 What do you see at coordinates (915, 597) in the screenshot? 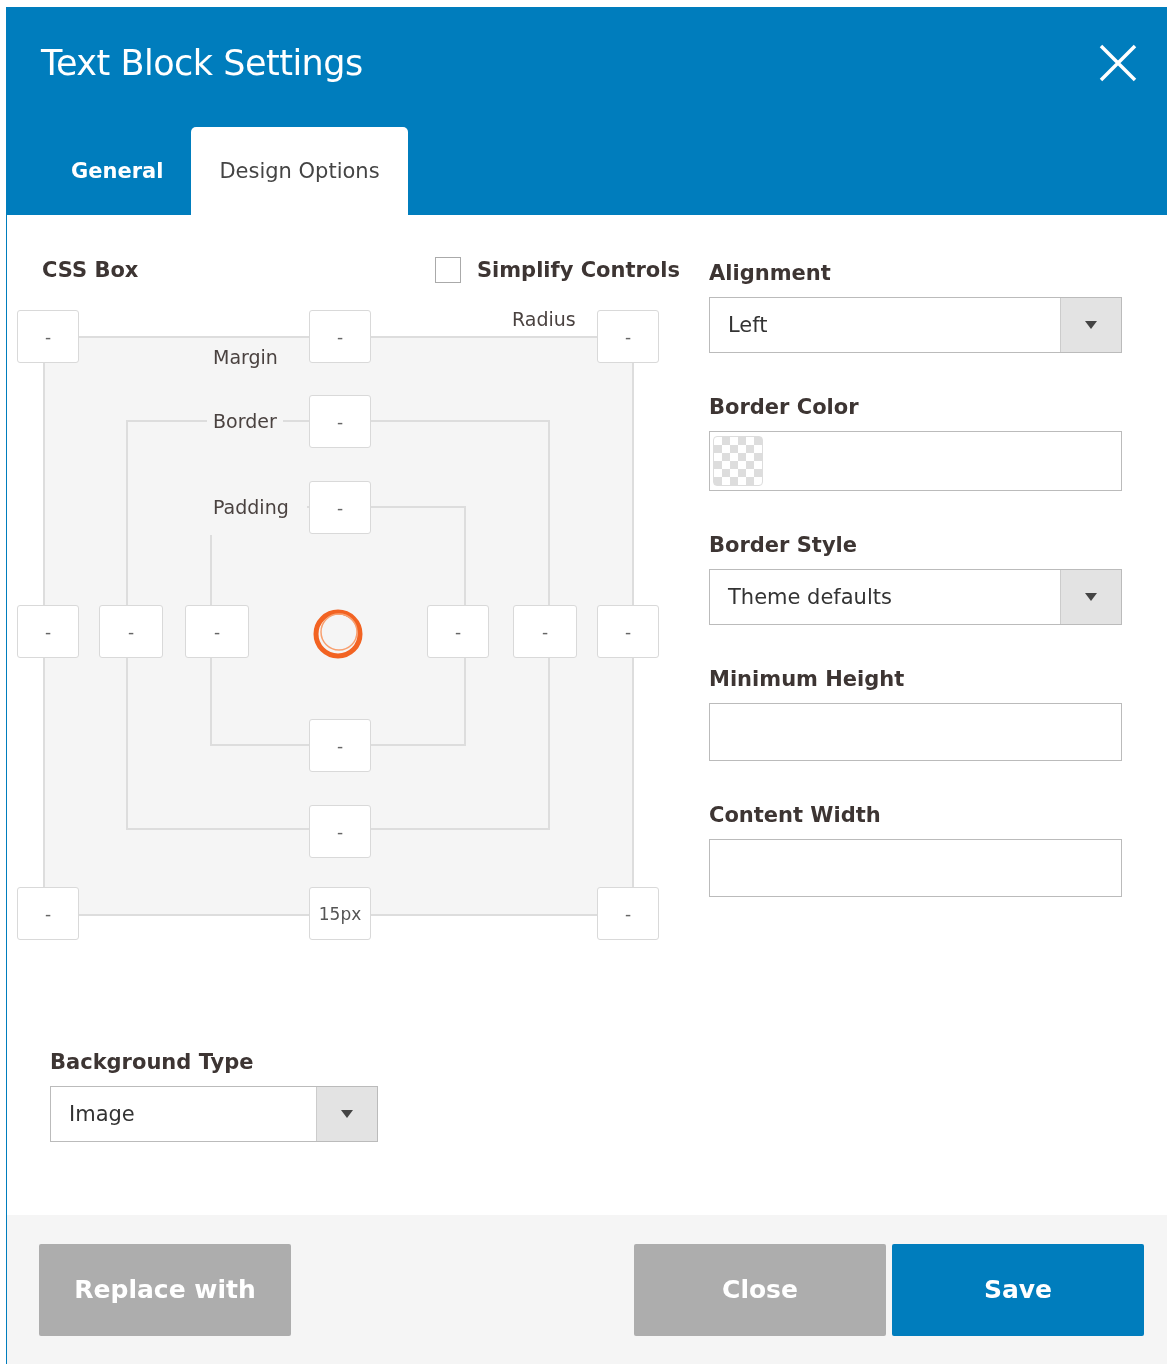
I see `dropdown: Theme defaults` at bounding box center [915, 597].